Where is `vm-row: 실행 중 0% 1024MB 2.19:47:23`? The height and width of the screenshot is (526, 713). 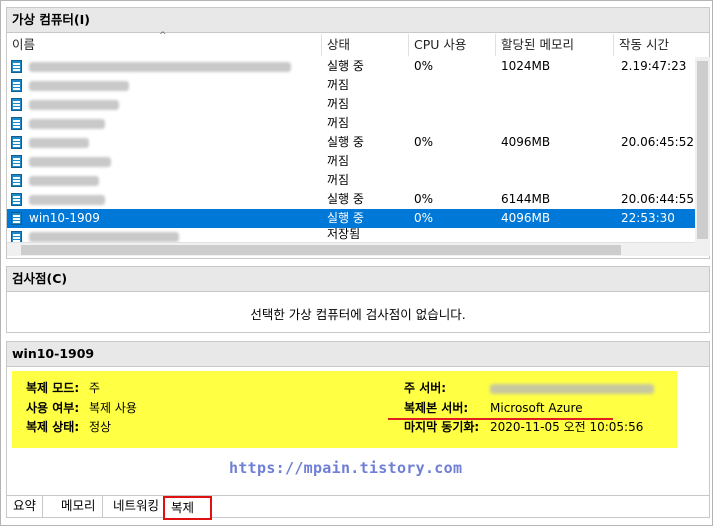 vm-row: 실행 중 0% 1024MB 2.19:47:23 is located at coordinates (359, 66).